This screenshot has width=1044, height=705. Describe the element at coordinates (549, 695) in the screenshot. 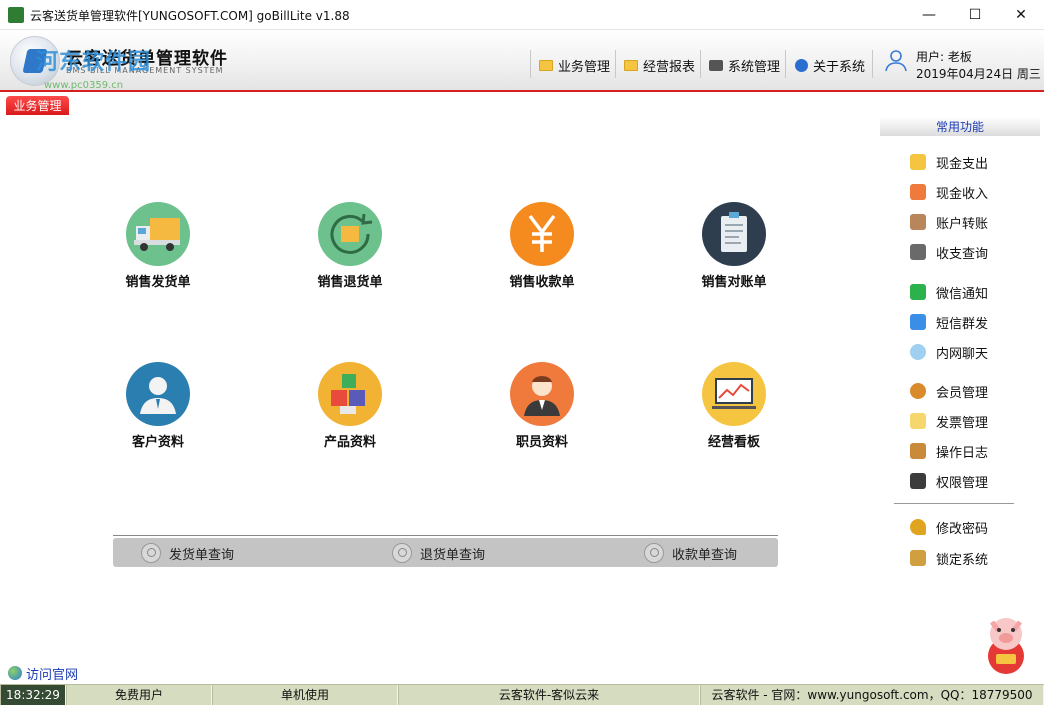

I see `status-slogan: 云客软件-客似云来` at that location.